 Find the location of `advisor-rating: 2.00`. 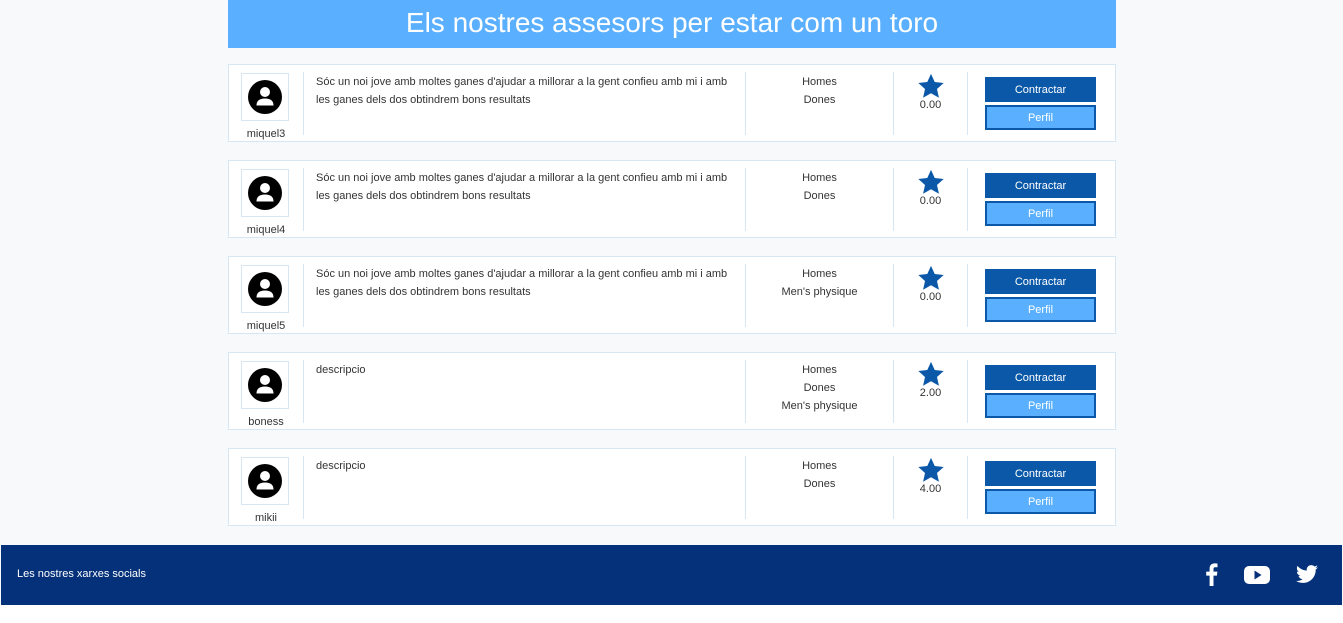

advisor-rating: 2.00 is located at coordinates (930, 380).